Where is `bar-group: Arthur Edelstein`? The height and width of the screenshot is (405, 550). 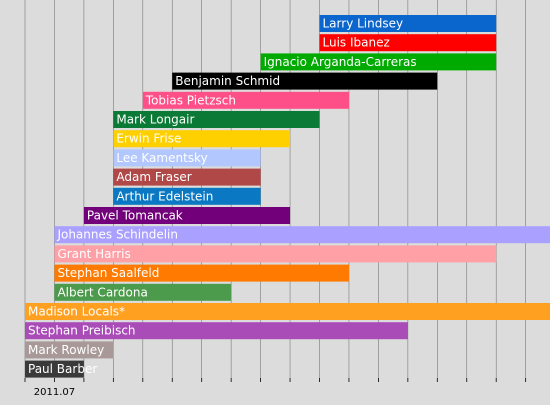 bar-group: Arthur Edelstein is located at coordinates (187, 196).